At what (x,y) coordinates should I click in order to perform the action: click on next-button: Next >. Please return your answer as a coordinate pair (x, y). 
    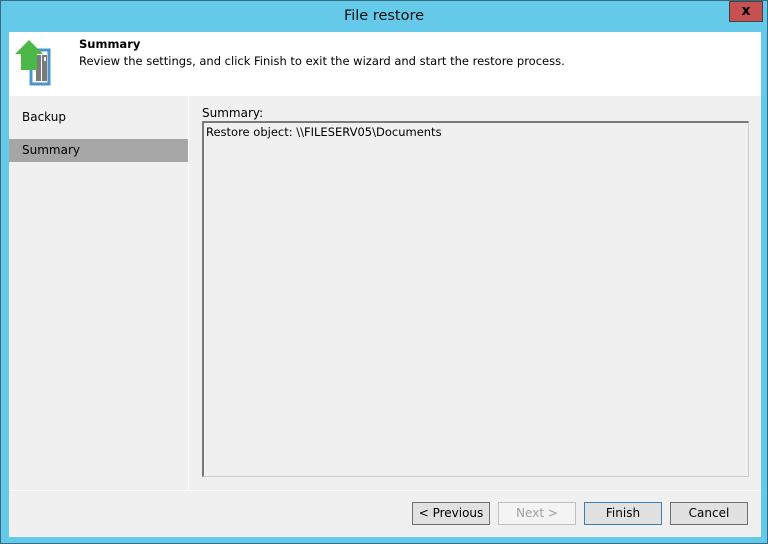
    Looking at the image, I should click on (537, 513).